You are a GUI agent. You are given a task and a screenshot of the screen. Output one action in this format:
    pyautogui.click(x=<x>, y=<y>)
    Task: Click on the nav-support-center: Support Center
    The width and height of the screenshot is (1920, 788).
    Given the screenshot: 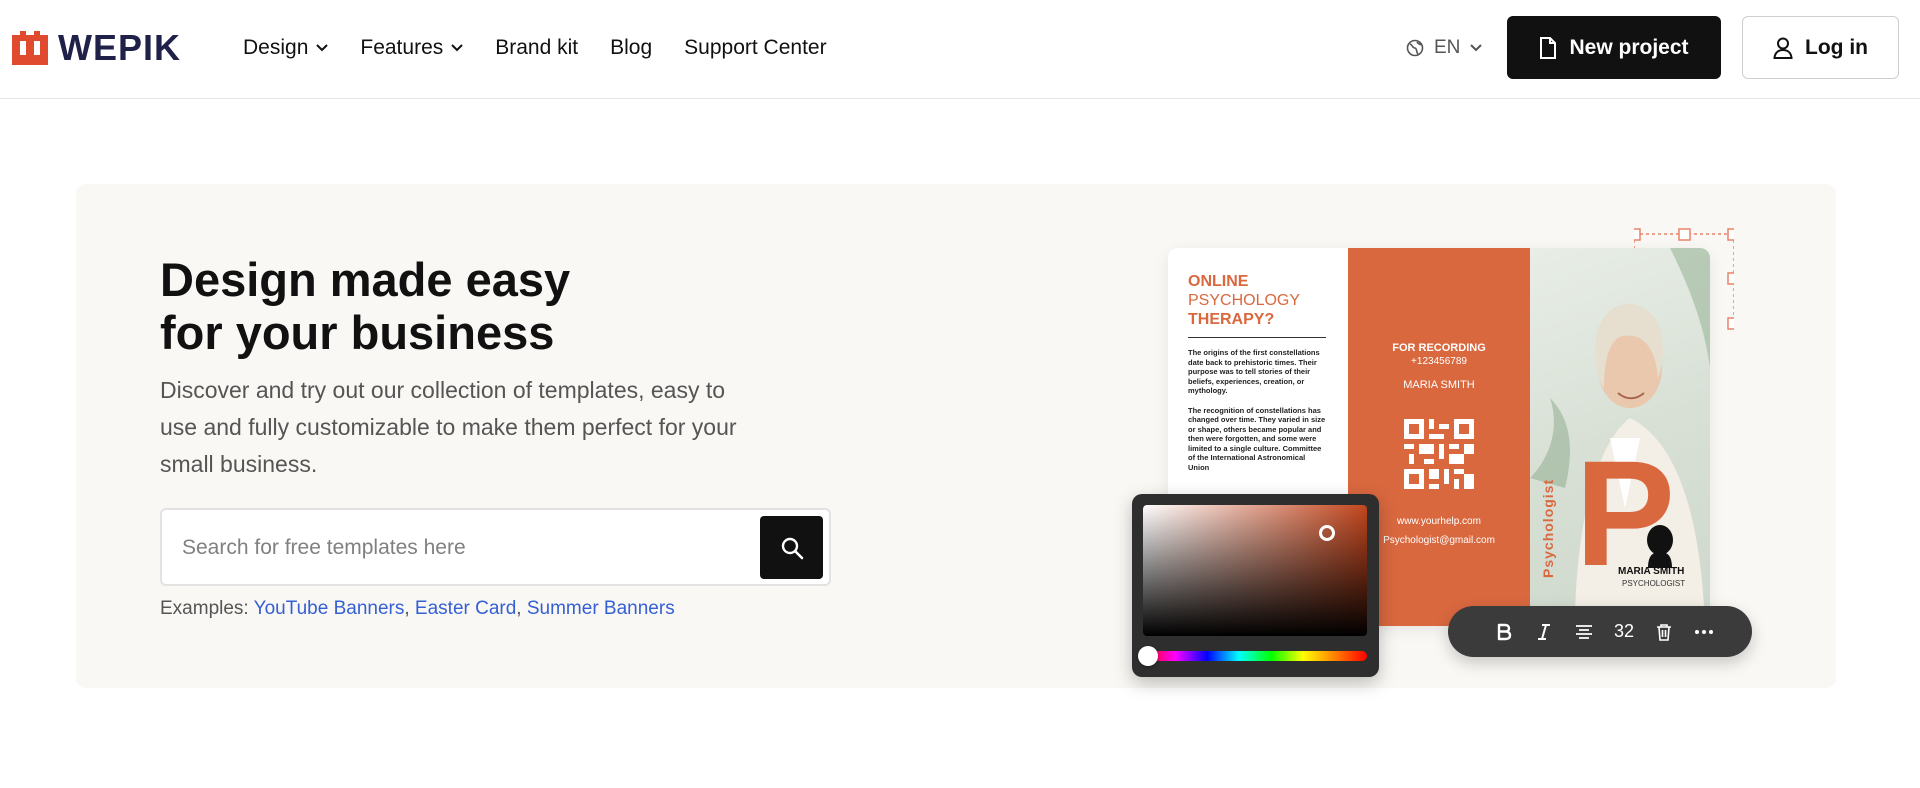 What is the action you would take?
    pyautogui.click(x=755, y=48)
    